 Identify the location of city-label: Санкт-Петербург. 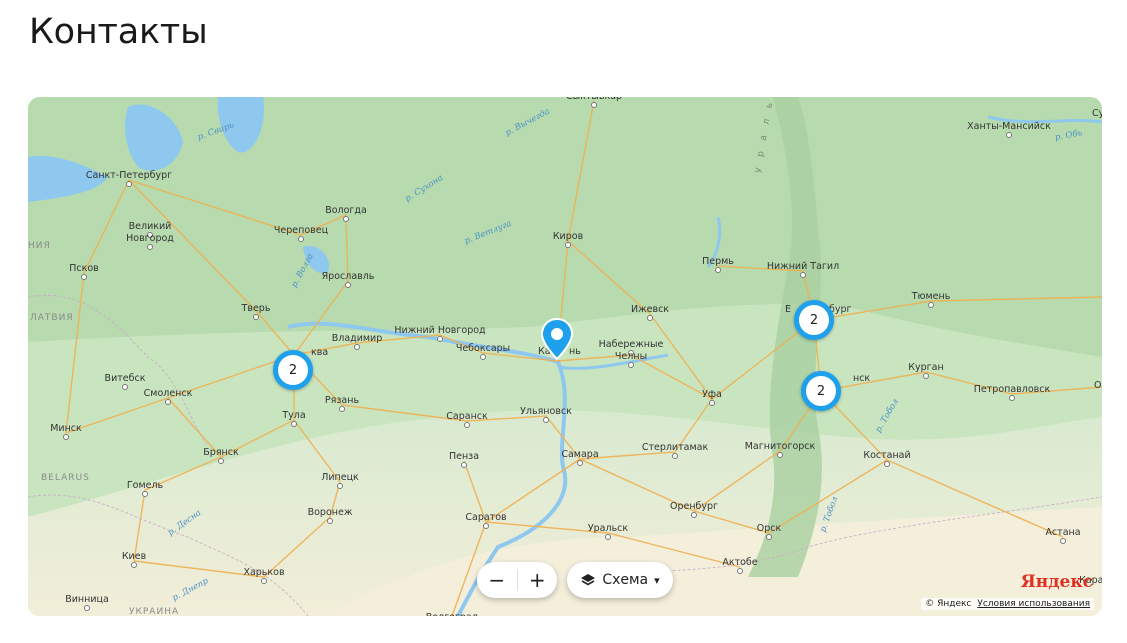
(129, 175).